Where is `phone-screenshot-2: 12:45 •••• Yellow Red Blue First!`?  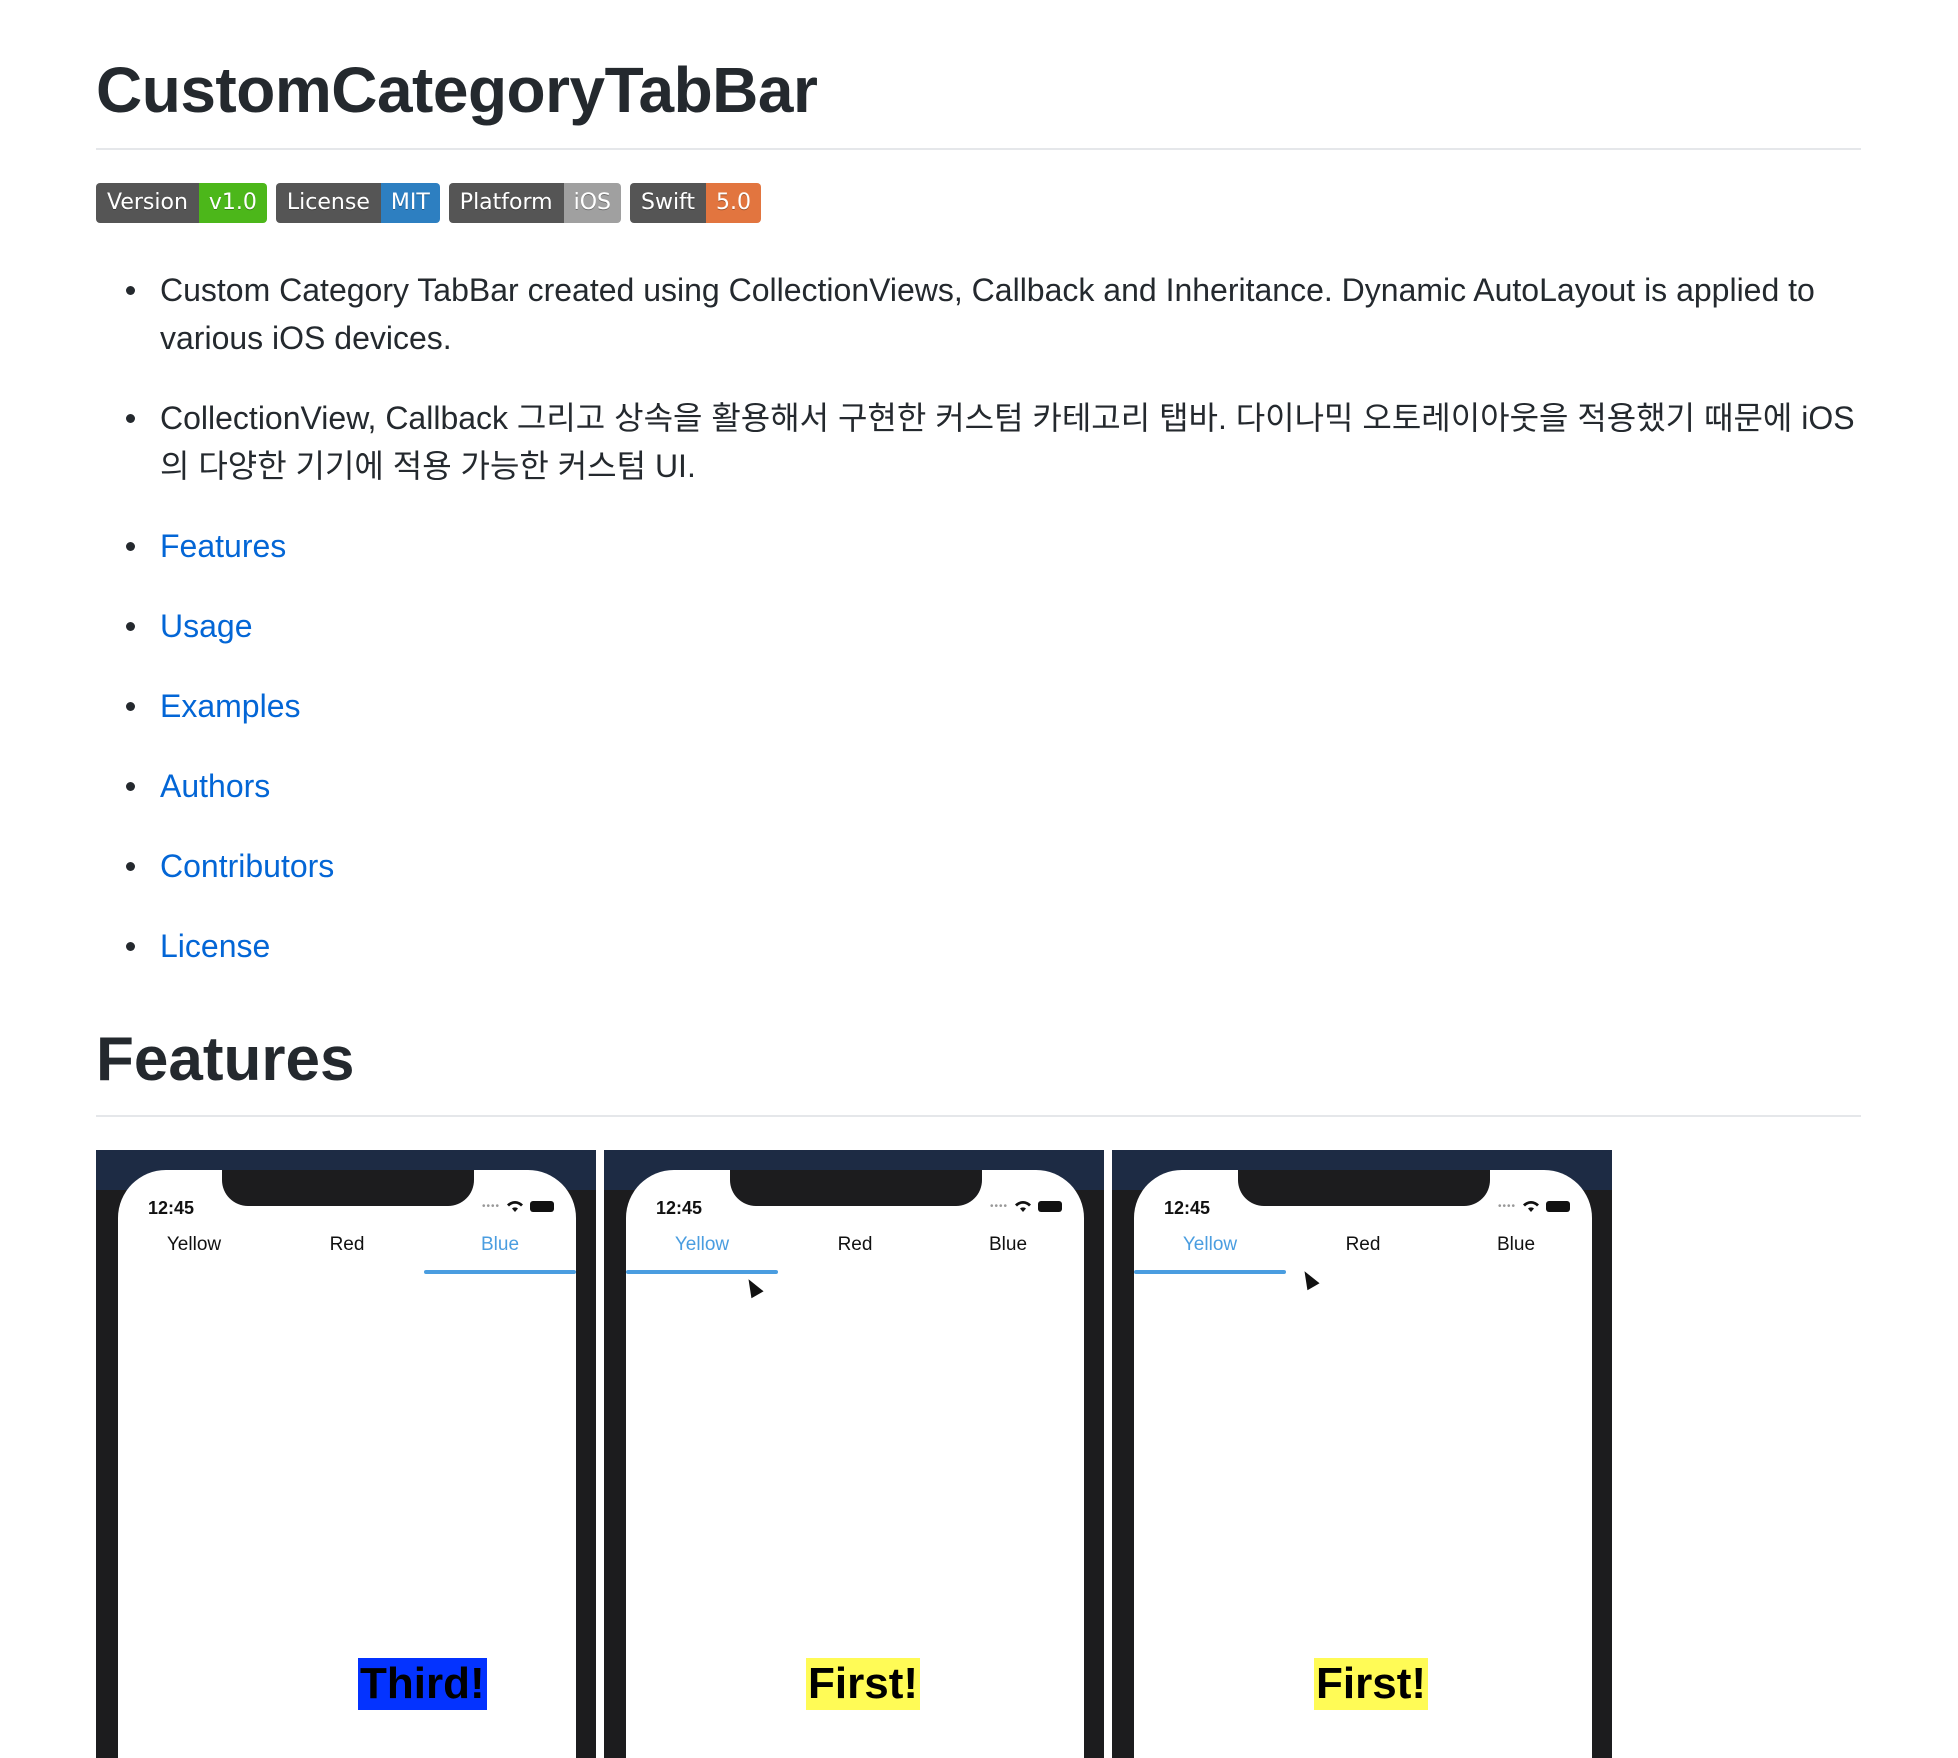
phone-screenshot-2: 12:45 •••• Yellow Red Blue First! is located at coordinates (854, 1454).